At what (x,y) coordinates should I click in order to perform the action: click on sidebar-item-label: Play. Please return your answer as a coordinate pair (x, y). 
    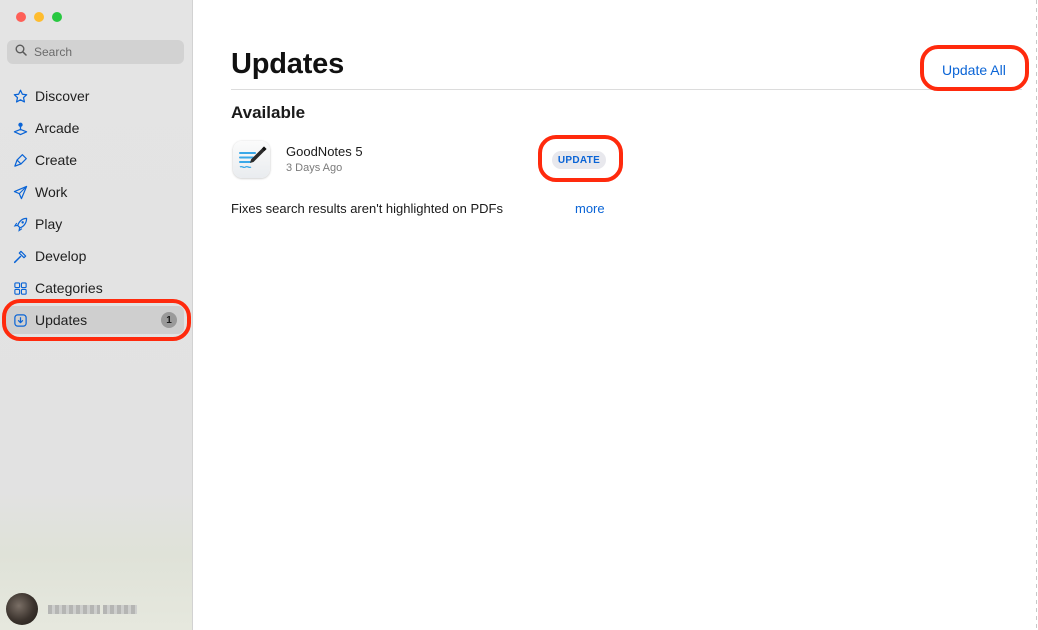
    Looking at the image, I should click on (49, 224).